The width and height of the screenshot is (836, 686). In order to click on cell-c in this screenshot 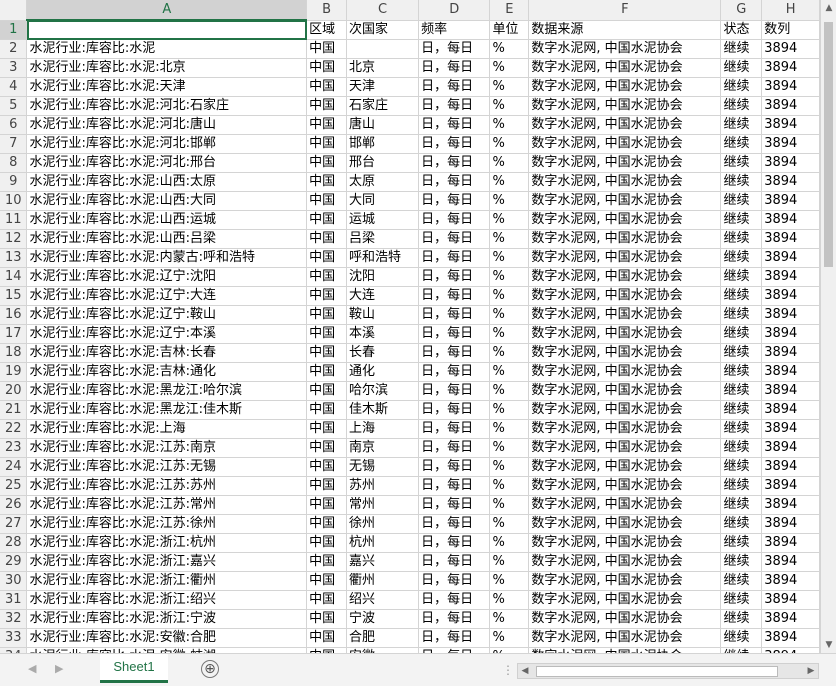, I will do `click(383, 49)`.